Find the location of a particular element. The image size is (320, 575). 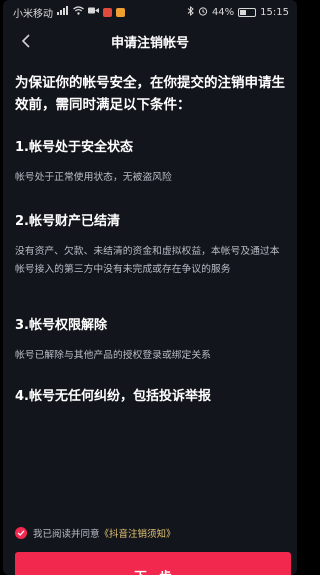

page-title: 申请注销帐号 is located at coordinates (149, 43).